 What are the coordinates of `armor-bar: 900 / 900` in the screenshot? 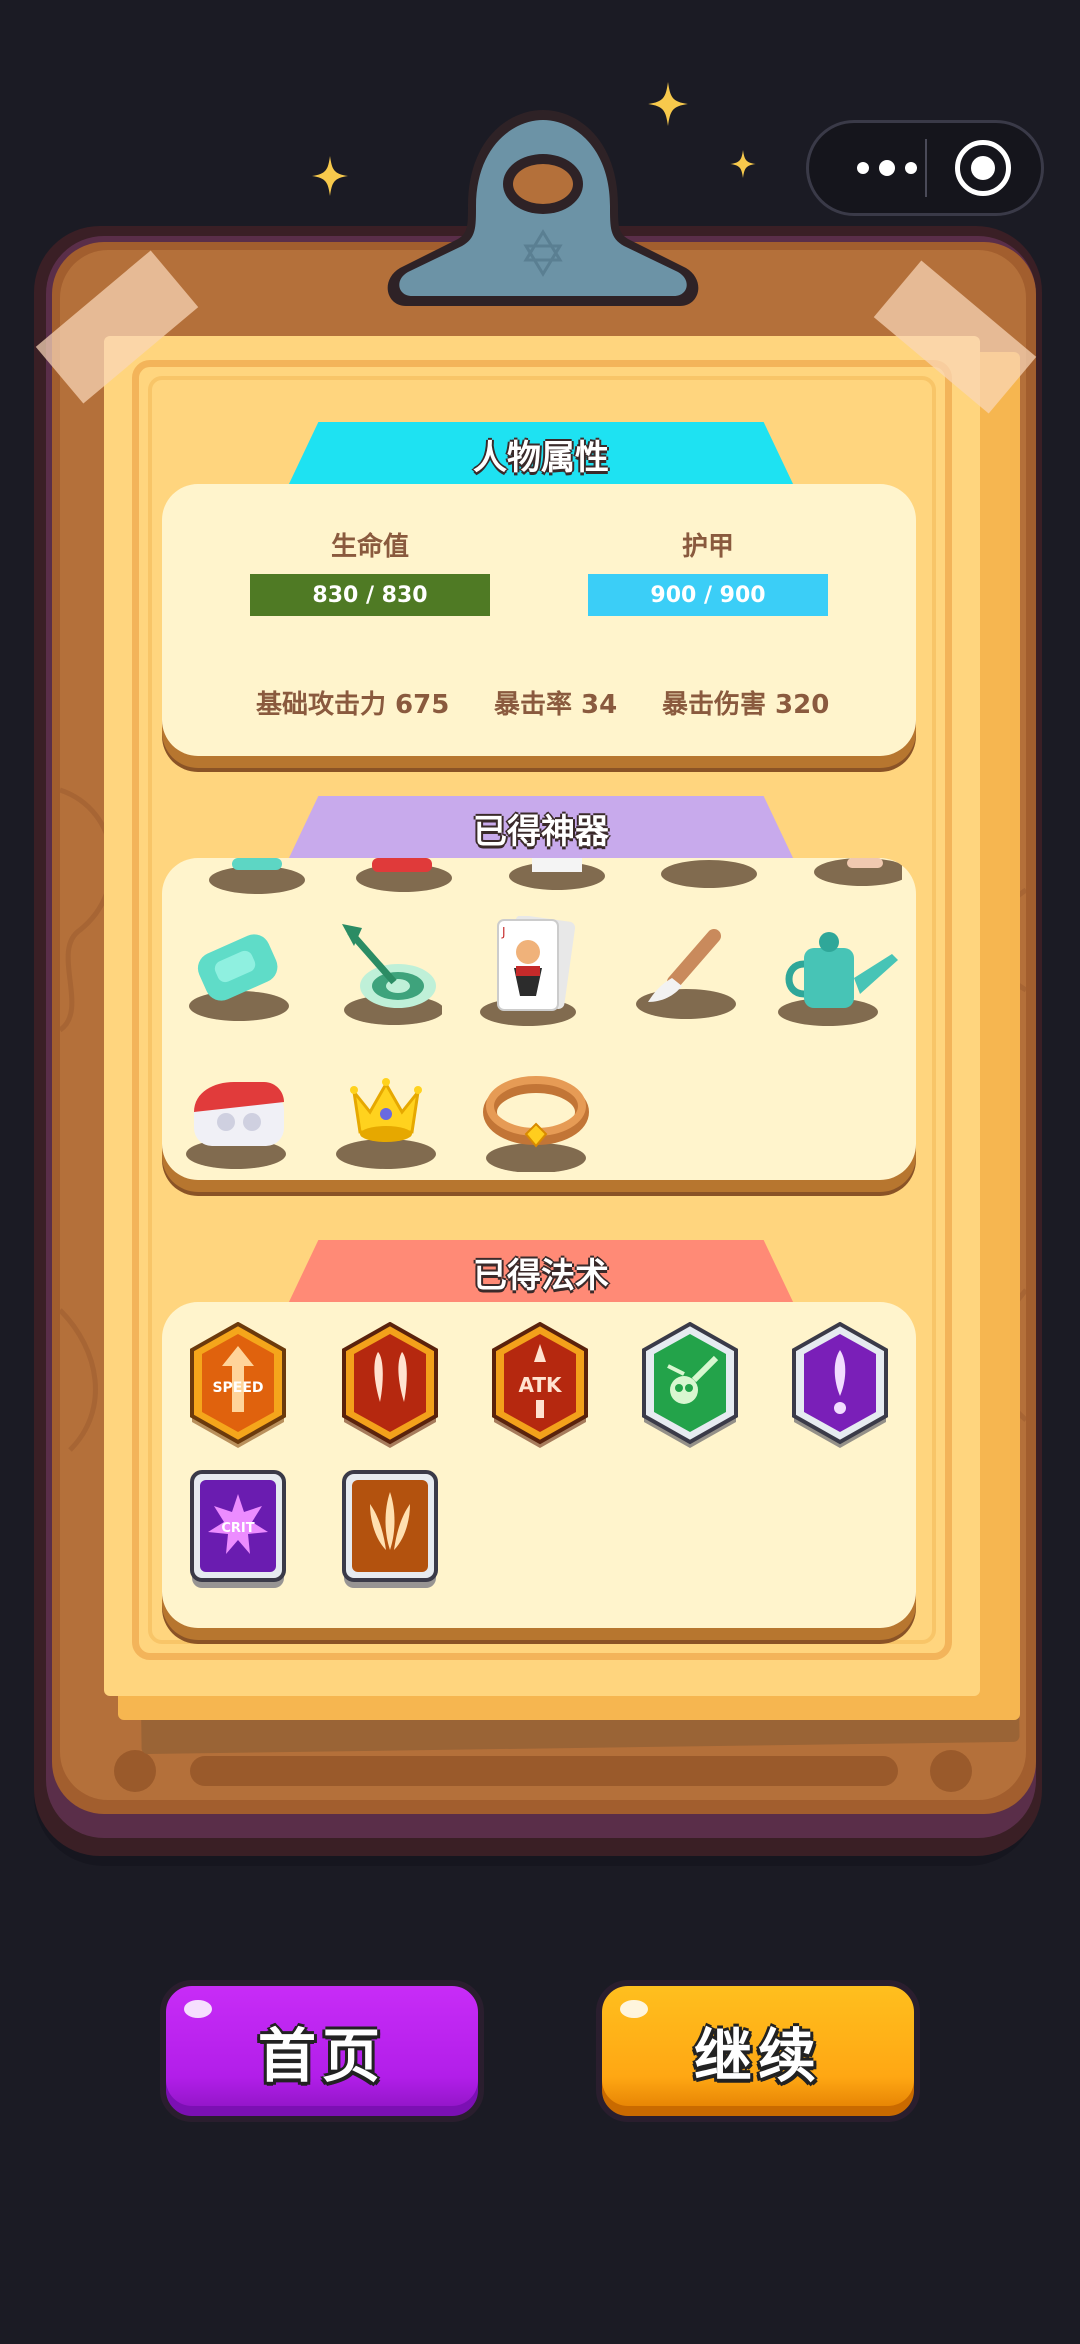 It's located at (708, 595).